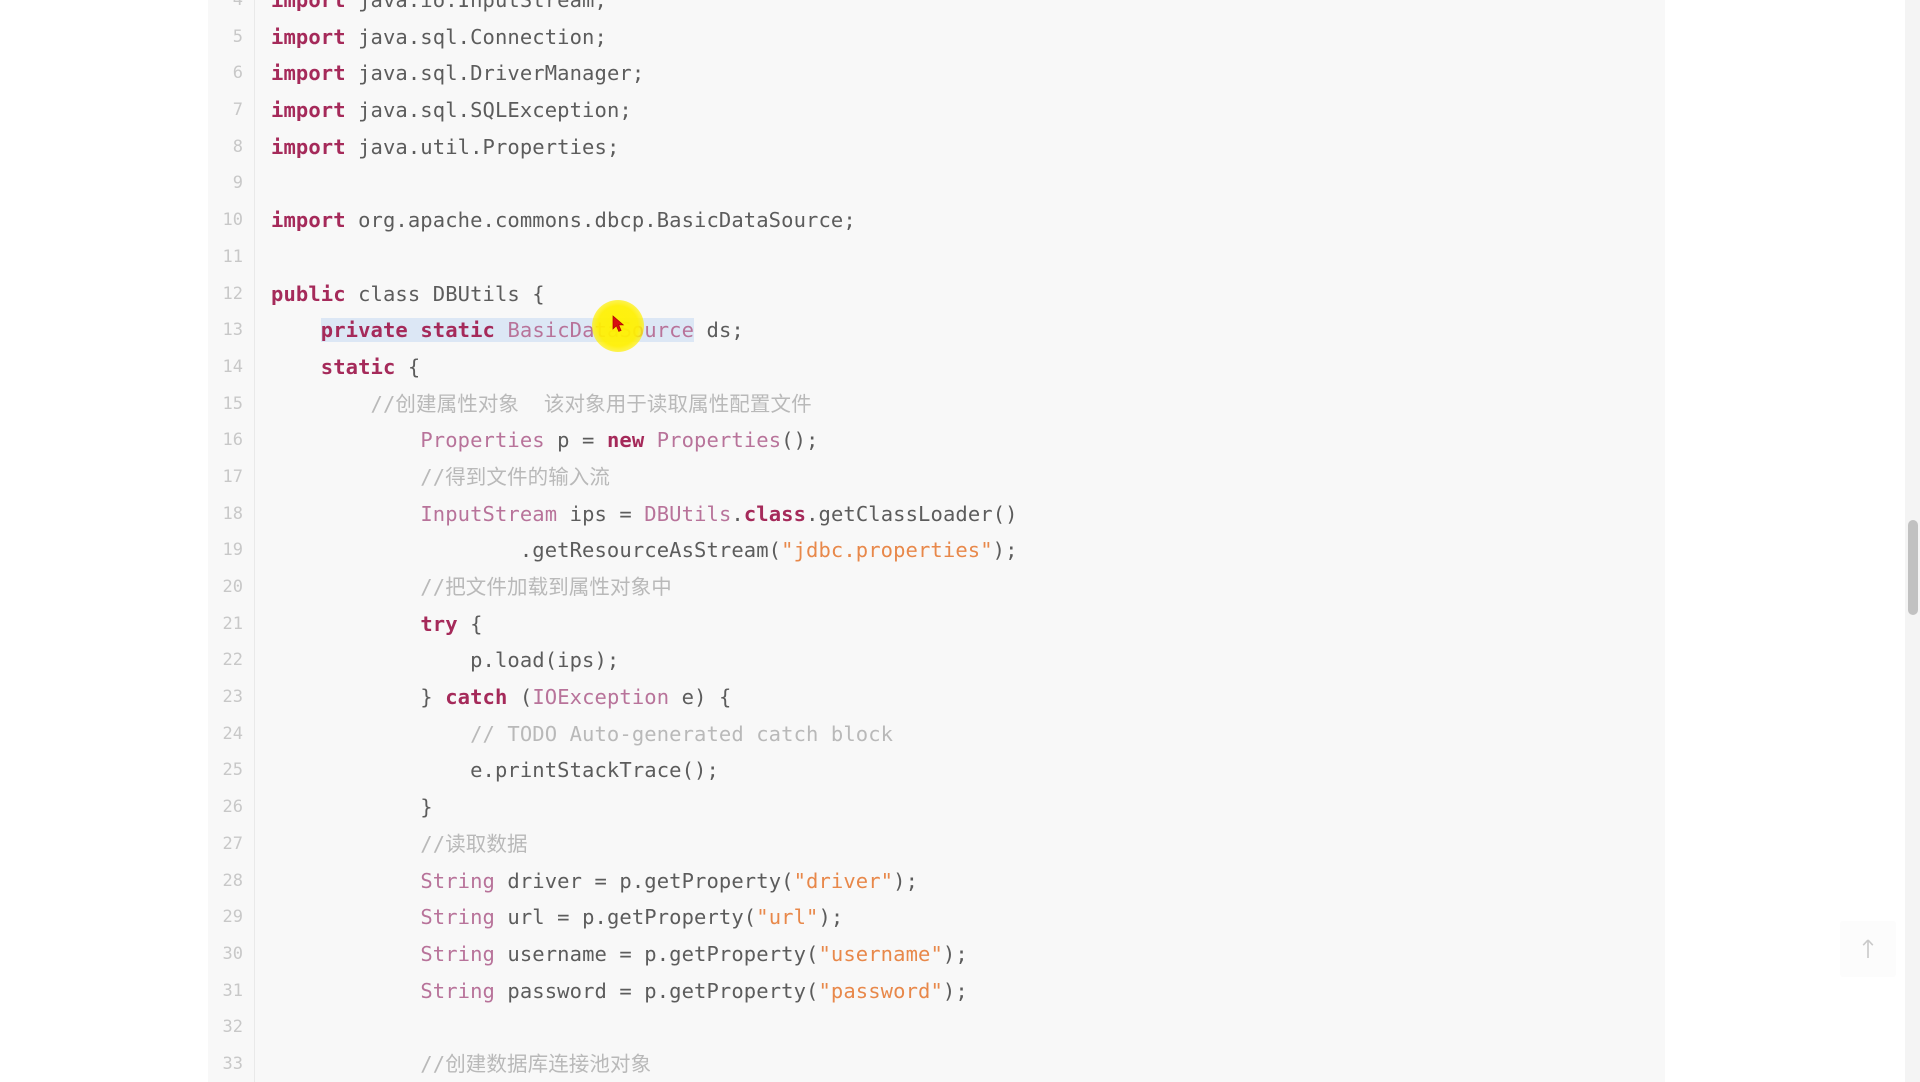 Image resolution: width=1920 pixels, height=1082 pixels. What do you see at coordinates (960, 697) in the screenshot?
I see `code-line-text: } catch (IOException e) {` at bounding box center [960, 697].